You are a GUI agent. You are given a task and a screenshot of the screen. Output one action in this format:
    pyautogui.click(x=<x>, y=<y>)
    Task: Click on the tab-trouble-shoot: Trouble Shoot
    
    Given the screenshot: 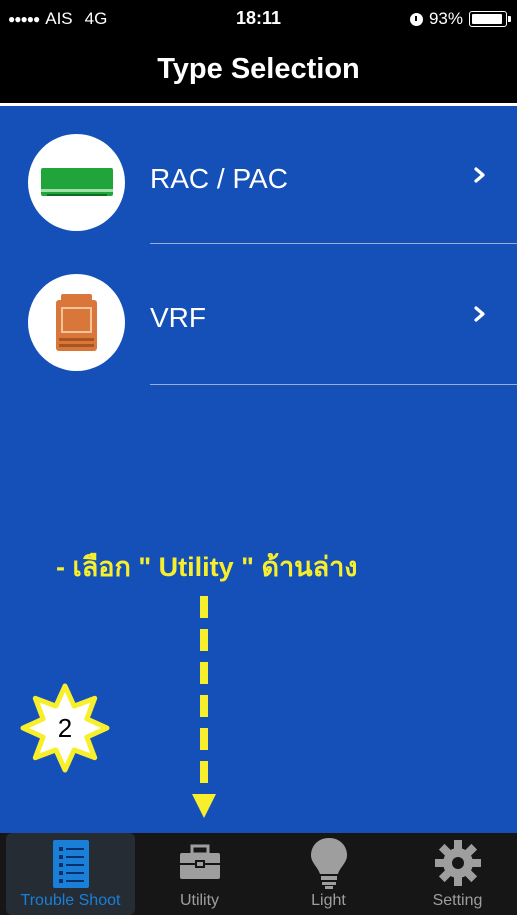 What is the action you would take?
    pyautogui.click(x=70, y=874)
    